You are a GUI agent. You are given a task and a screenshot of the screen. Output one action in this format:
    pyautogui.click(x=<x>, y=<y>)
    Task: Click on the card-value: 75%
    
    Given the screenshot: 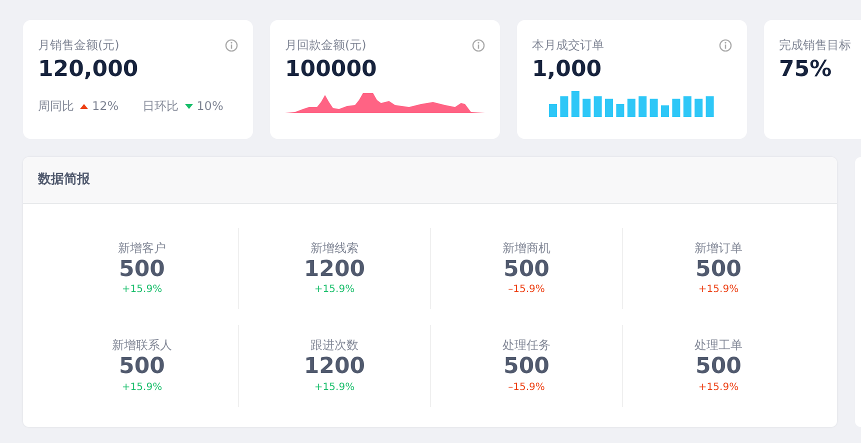 What is the action you would take?
    pyautogui.click(x=806, y=70)
    